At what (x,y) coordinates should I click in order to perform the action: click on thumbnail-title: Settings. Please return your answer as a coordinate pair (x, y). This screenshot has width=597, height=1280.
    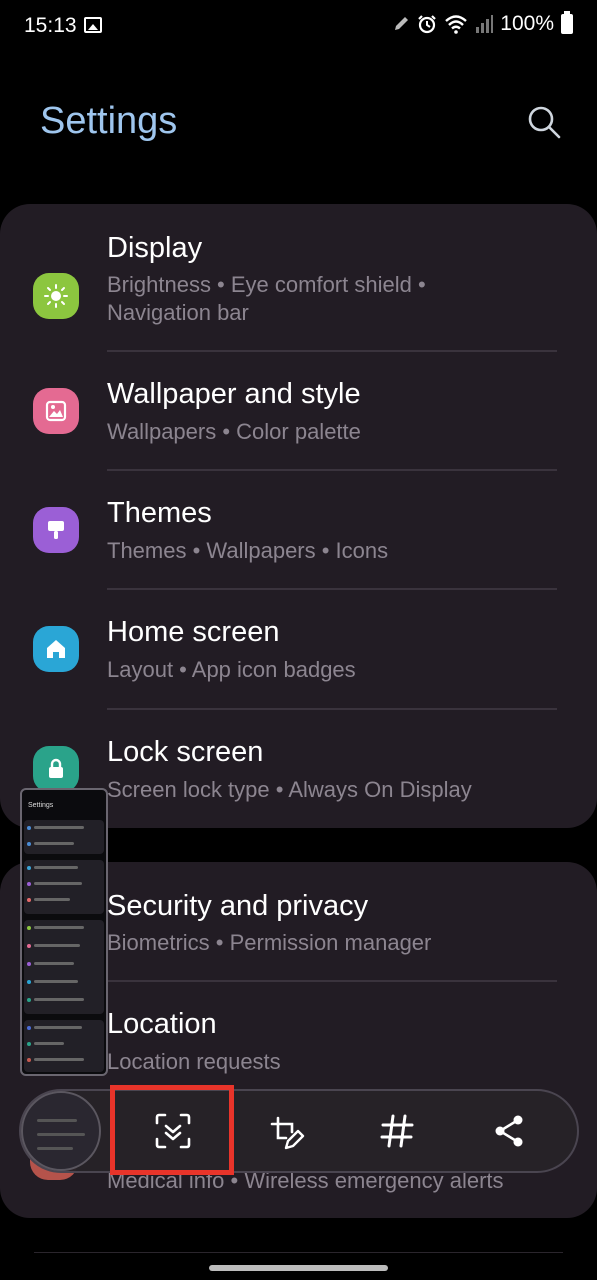
    Looking at the image, I should click on (41, 805).